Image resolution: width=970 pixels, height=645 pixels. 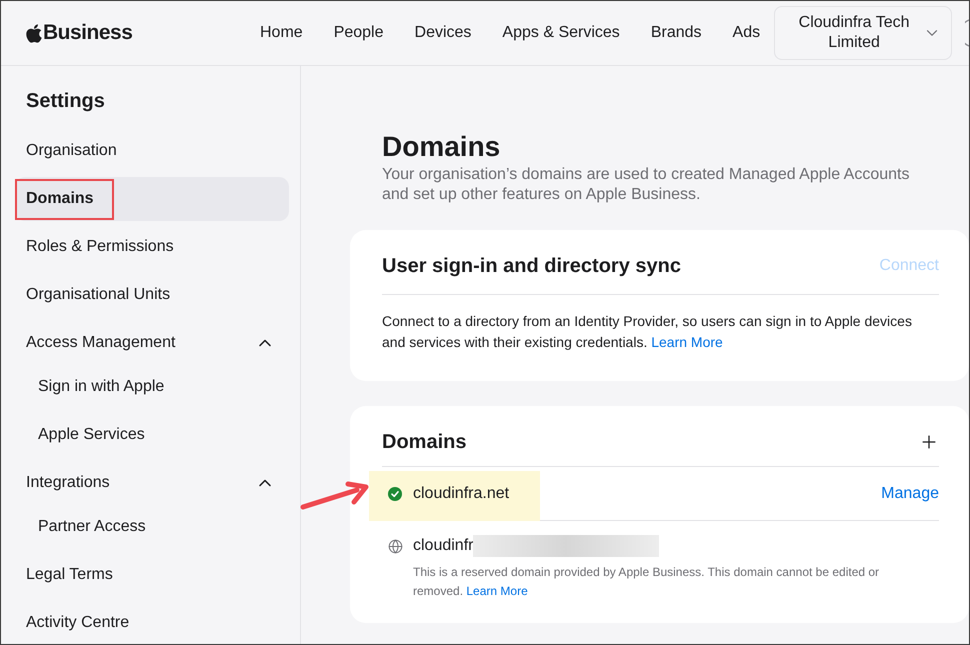 I want to click on nav-link: Ads, so click(x=746, y=33).